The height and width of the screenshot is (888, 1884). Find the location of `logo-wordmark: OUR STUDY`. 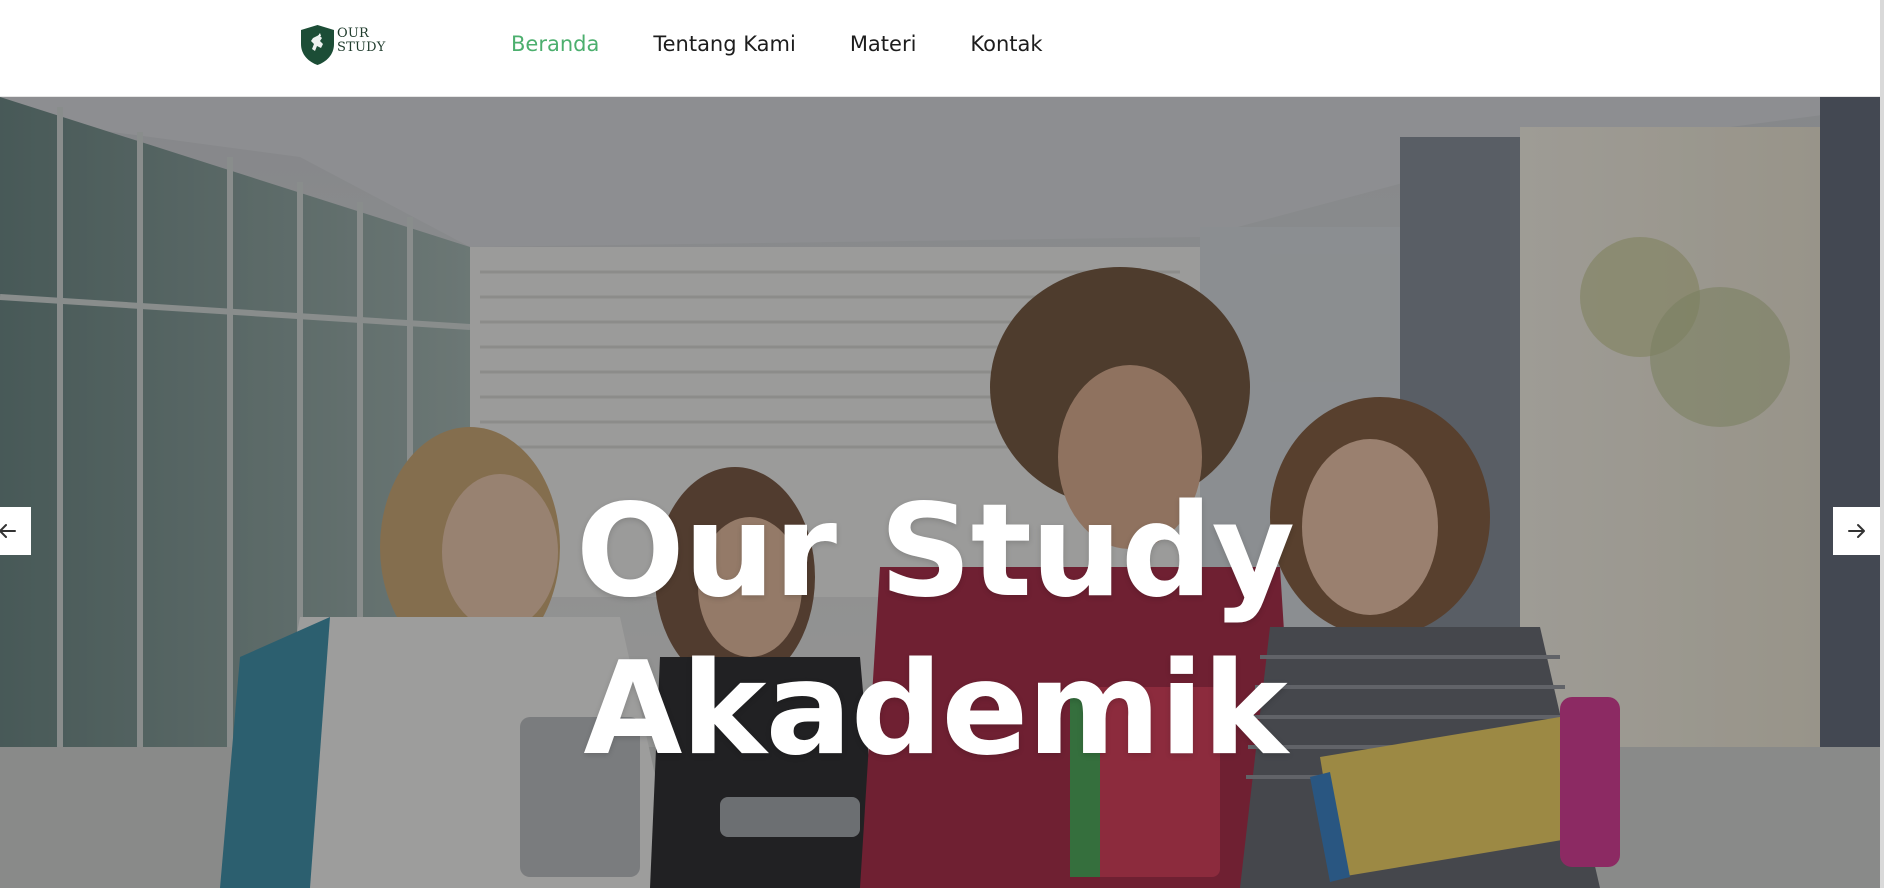

logo-wordmark: OUR STUDY is located at coordinates (361, 41).